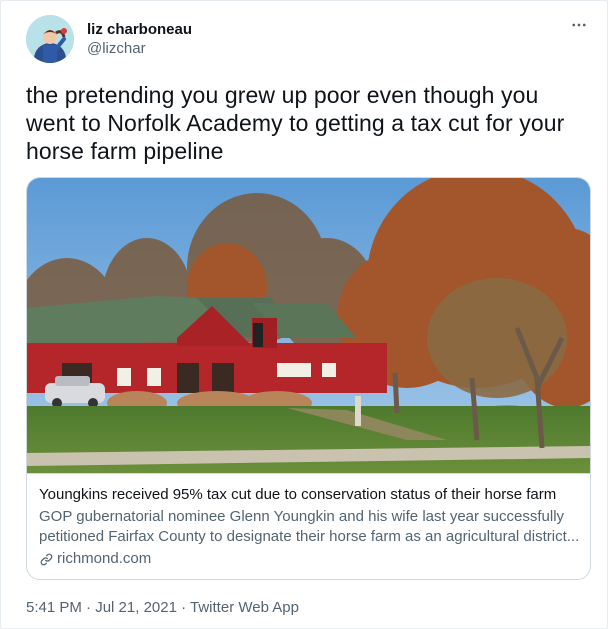 Image resolution: width=608 pixels, height=629 pixels. I want to click on tweet-meta: 5:41 PM · Jul 21, 2021 · Twitter Web App, so click(162, 608).